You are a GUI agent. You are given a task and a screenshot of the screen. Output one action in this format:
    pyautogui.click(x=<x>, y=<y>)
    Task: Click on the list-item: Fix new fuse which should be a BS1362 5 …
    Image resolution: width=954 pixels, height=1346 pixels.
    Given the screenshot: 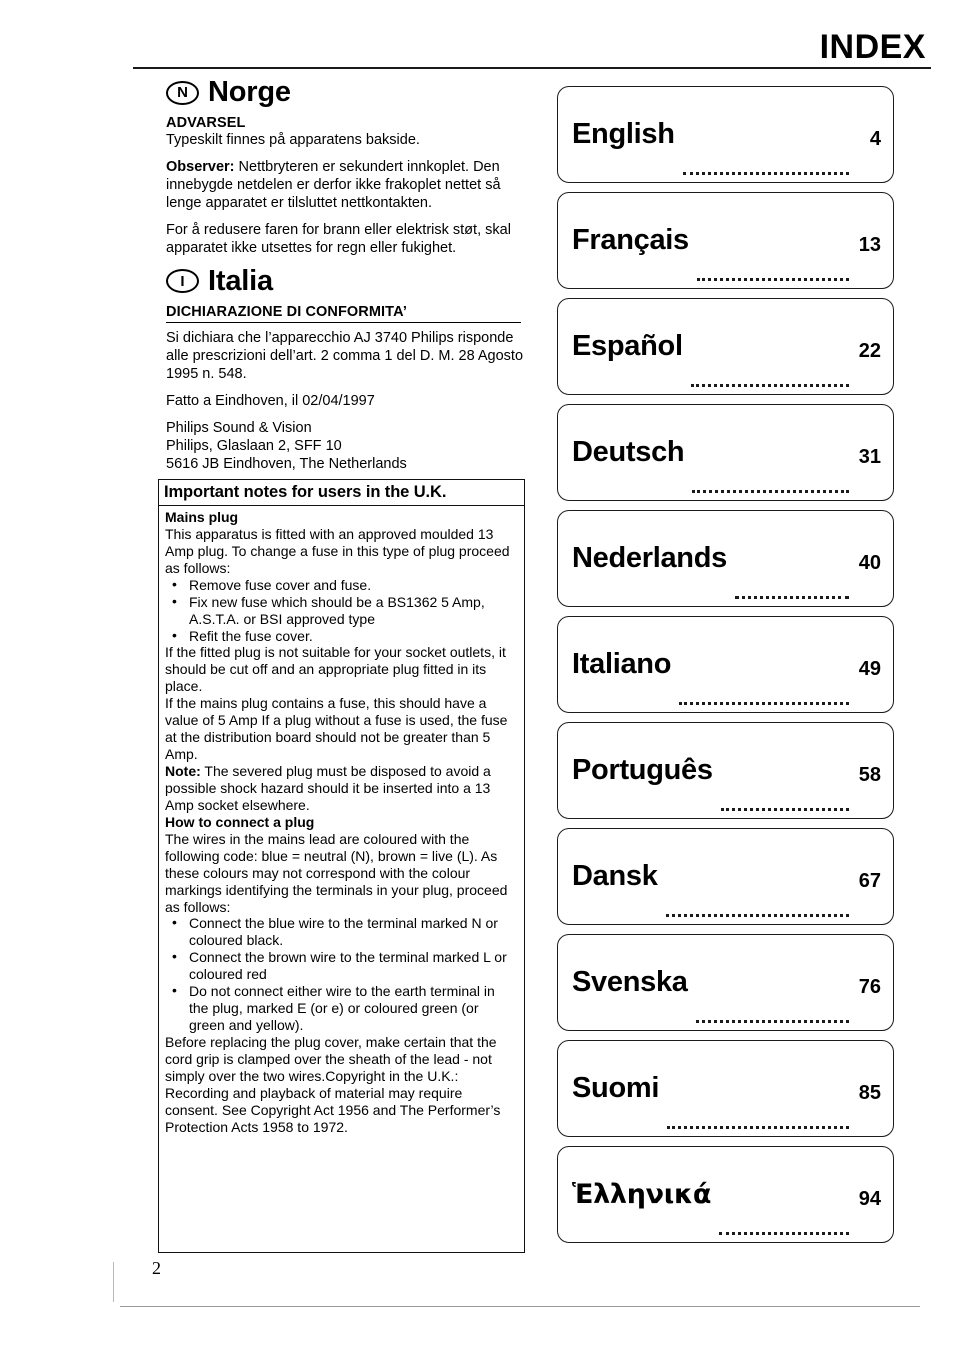 What is the action you would take?
    pyautogui.click(x=343, y=610)
    